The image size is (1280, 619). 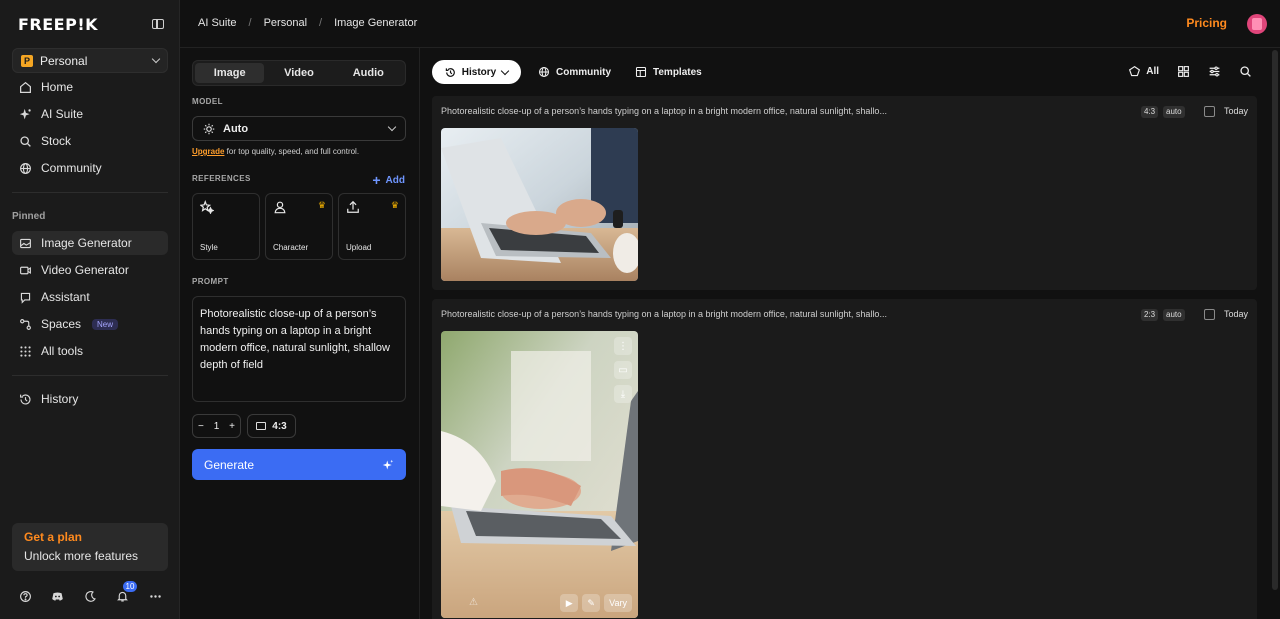 What do you see at coordinates (668, 72) in the screenshot?
I see `templates-tab: Templates` at bounding box center [668, 72].